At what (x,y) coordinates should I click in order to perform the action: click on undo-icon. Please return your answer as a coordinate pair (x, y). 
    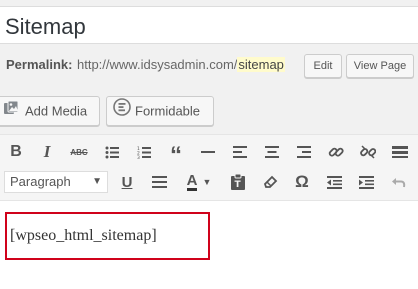
    Looking at the image, I should click on (398, 182).